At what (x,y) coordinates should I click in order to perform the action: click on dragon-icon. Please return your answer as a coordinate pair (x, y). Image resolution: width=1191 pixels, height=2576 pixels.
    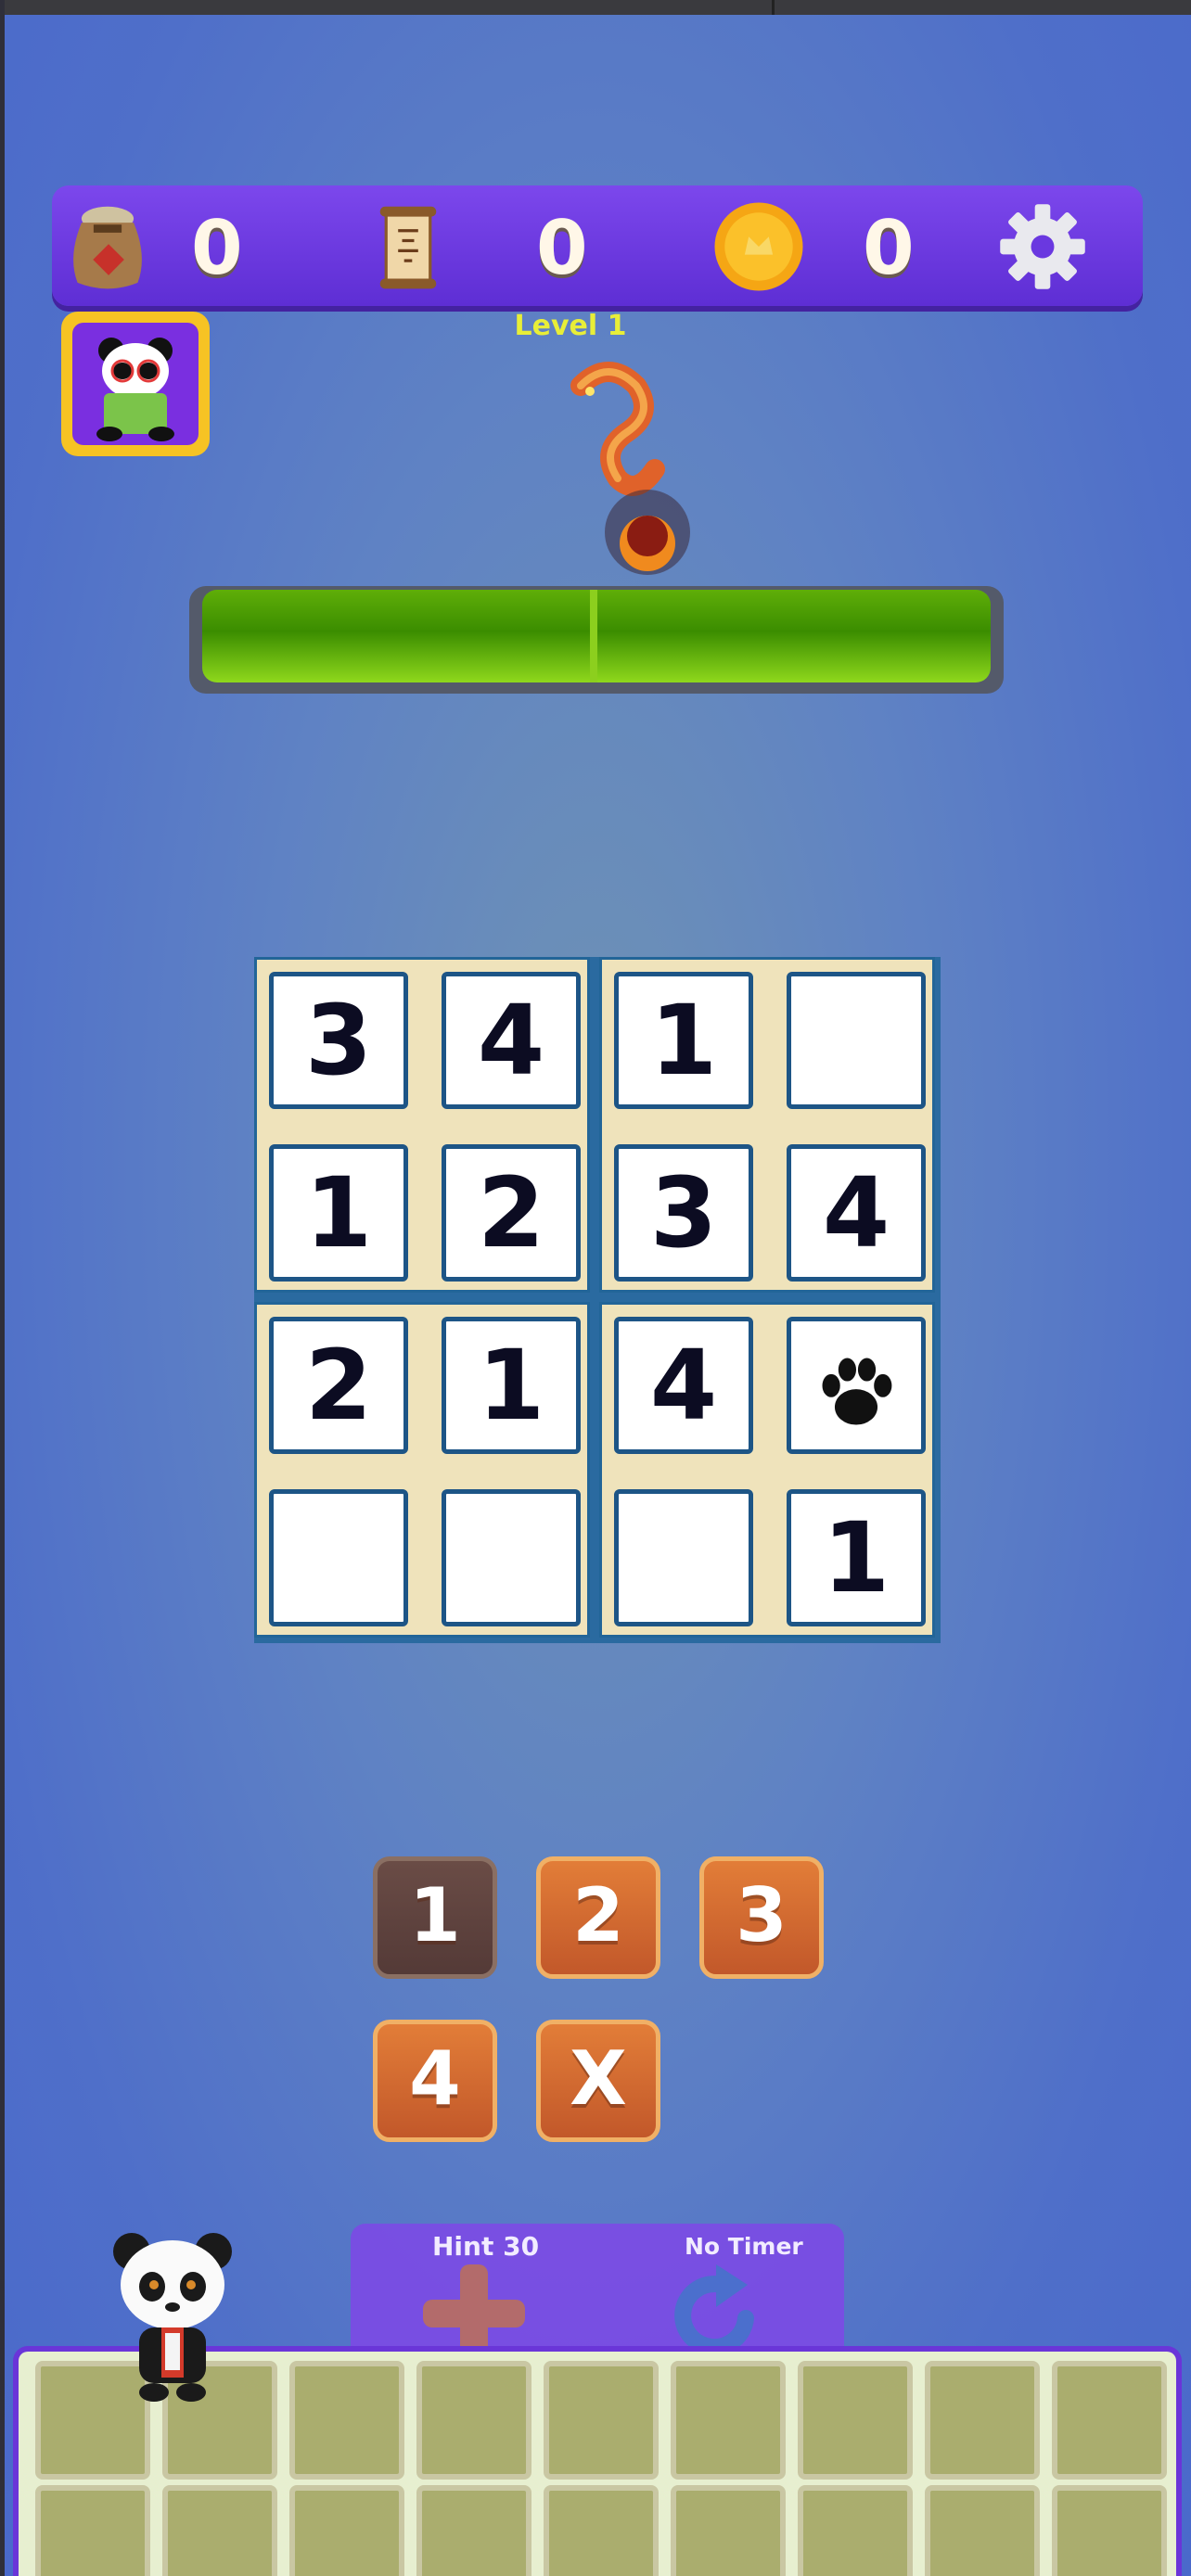
    Looking at the image, I should click on (630, 468).